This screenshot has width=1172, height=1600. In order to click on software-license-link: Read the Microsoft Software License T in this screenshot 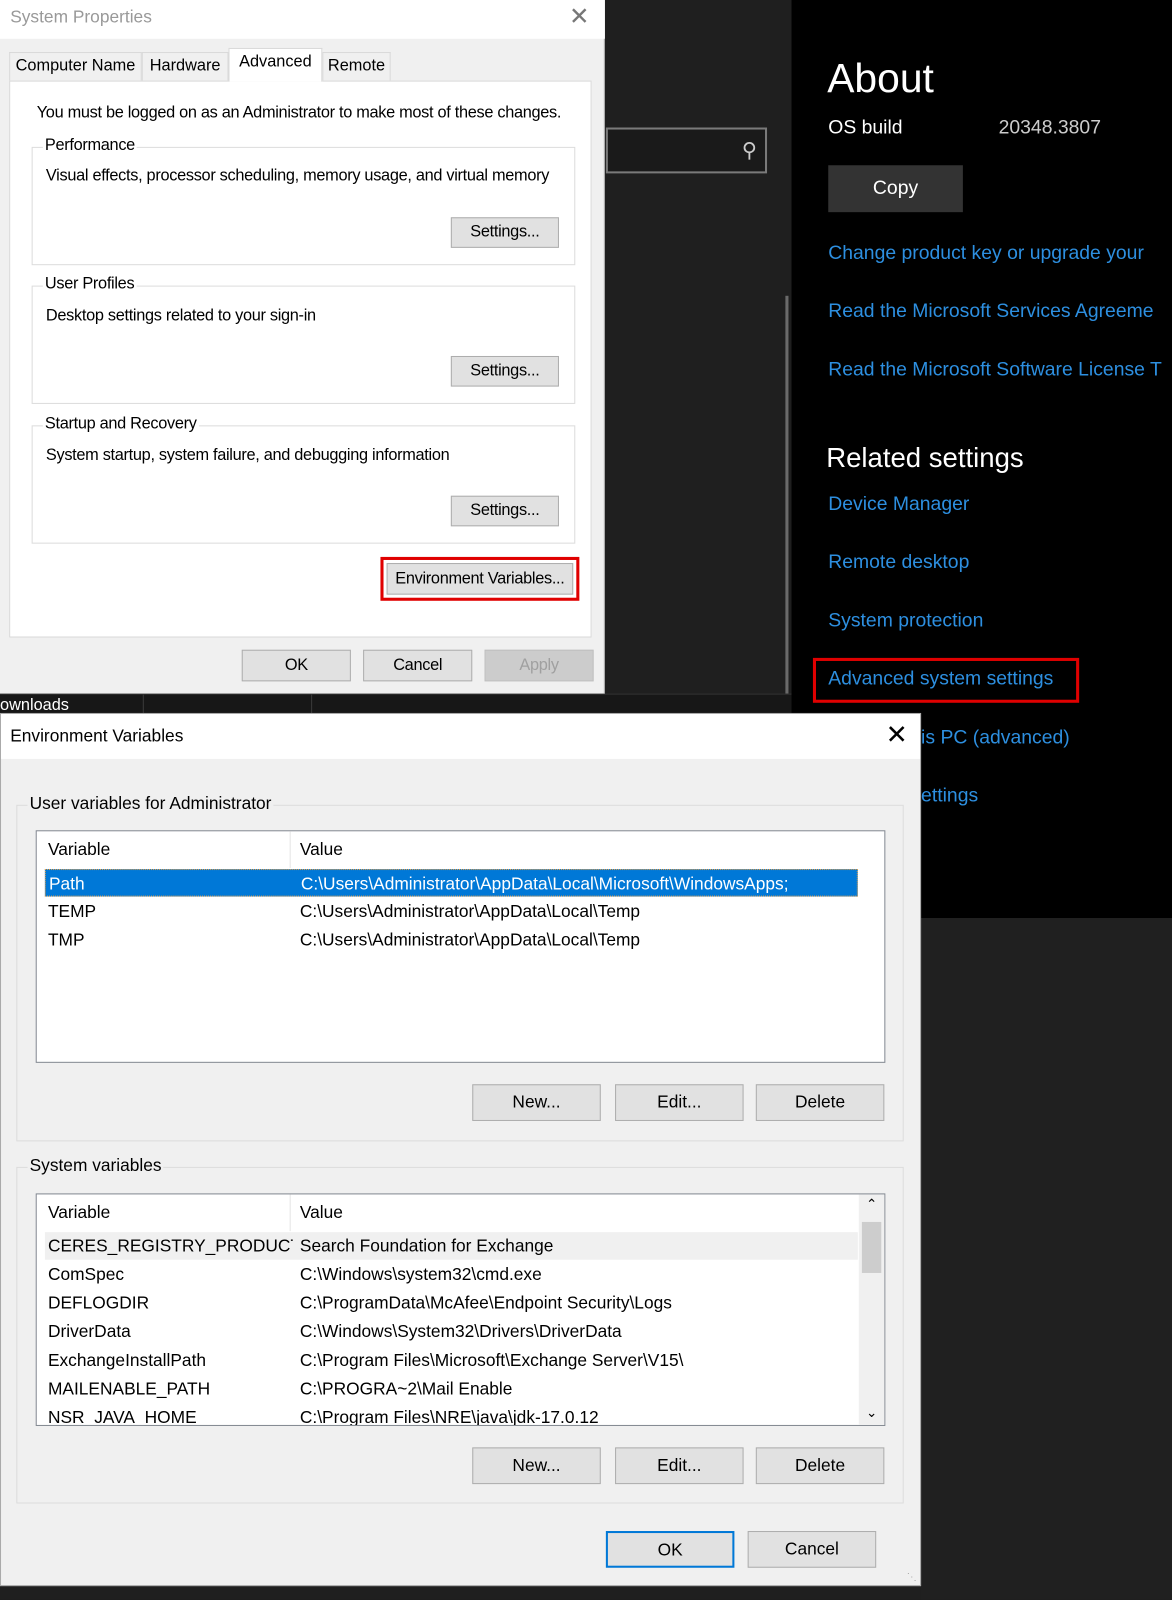, I will do `click(995, 370)`.